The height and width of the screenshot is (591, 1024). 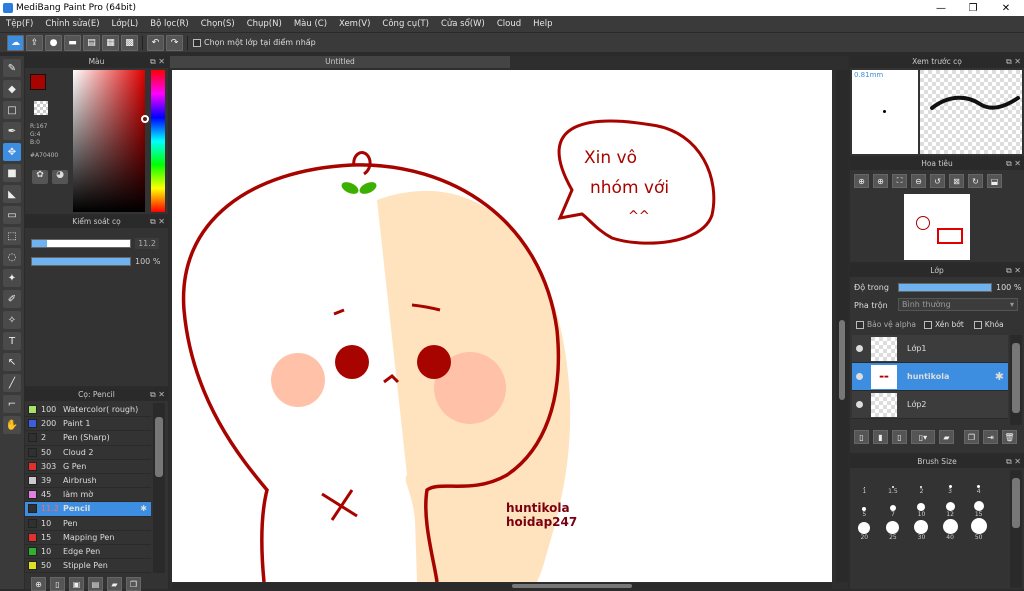 What do you see at coordinates (950, 483) in the screenshot?
I see `brush-size-cell: 3` at bounding box center [950, 483].